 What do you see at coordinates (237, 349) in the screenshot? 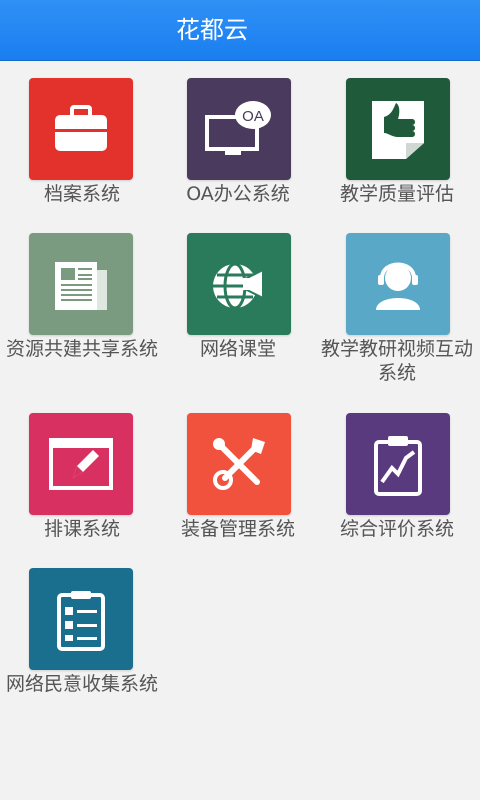
I see `app-label: 网络课堂` at bounding box center [237, 349].